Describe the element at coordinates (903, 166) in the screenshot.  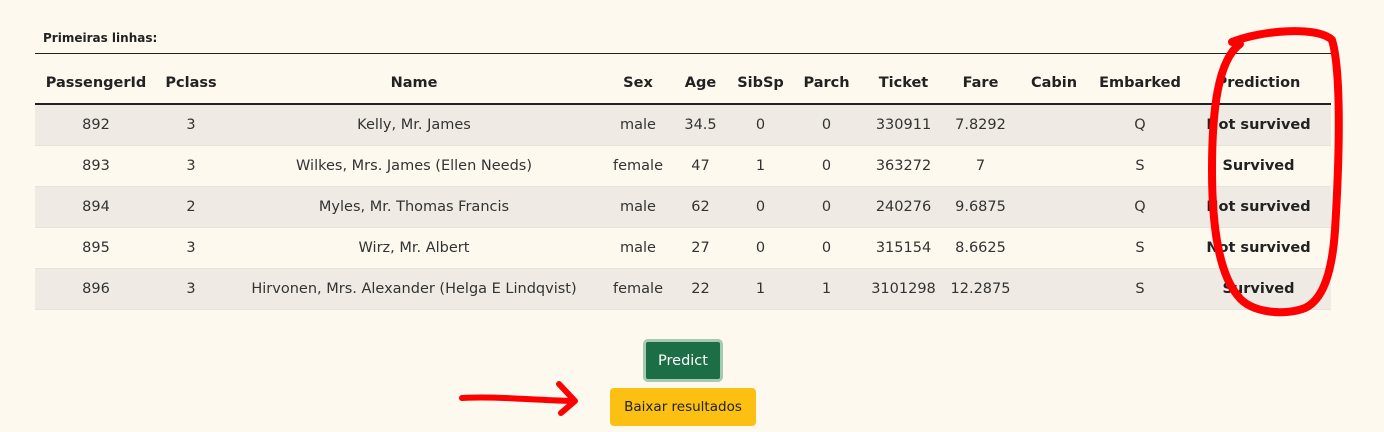
I see `cell-ticket: 363272` at that location.